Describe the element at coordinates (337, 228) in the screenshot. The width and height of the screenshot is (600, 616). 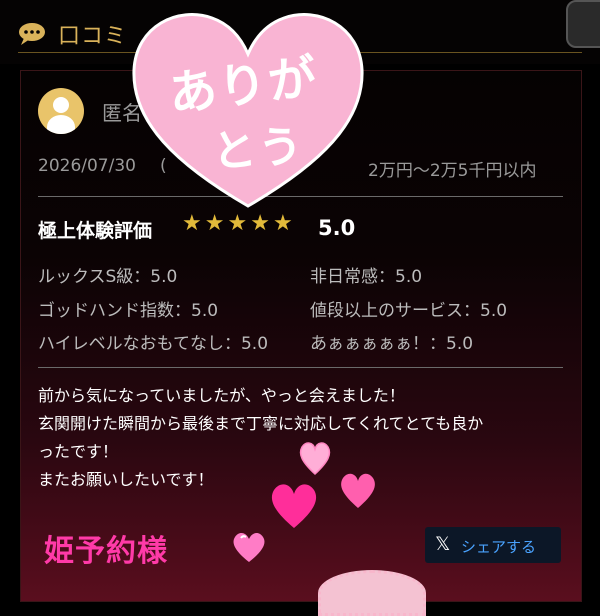
I see `rating-value: 5.0` at that location.